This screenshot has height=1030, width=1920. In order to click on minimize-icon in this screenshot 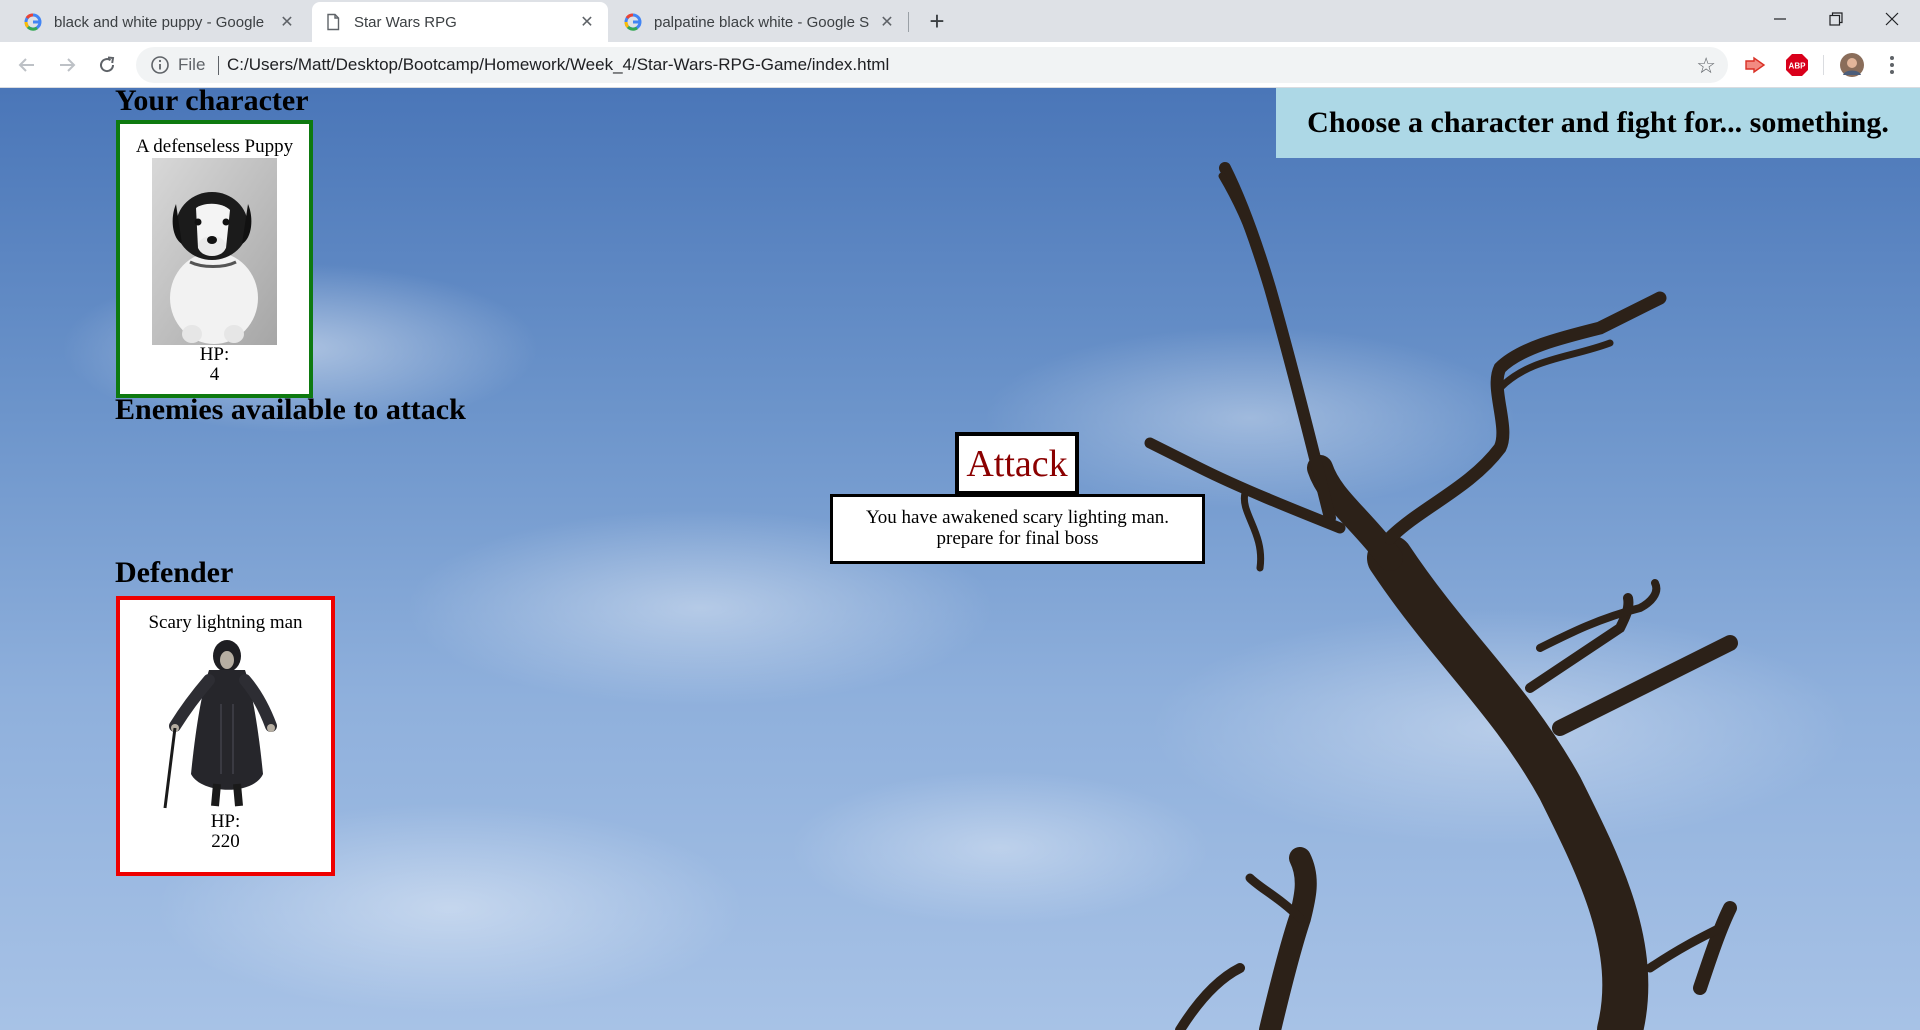, I will do `click(1780, 19)`.